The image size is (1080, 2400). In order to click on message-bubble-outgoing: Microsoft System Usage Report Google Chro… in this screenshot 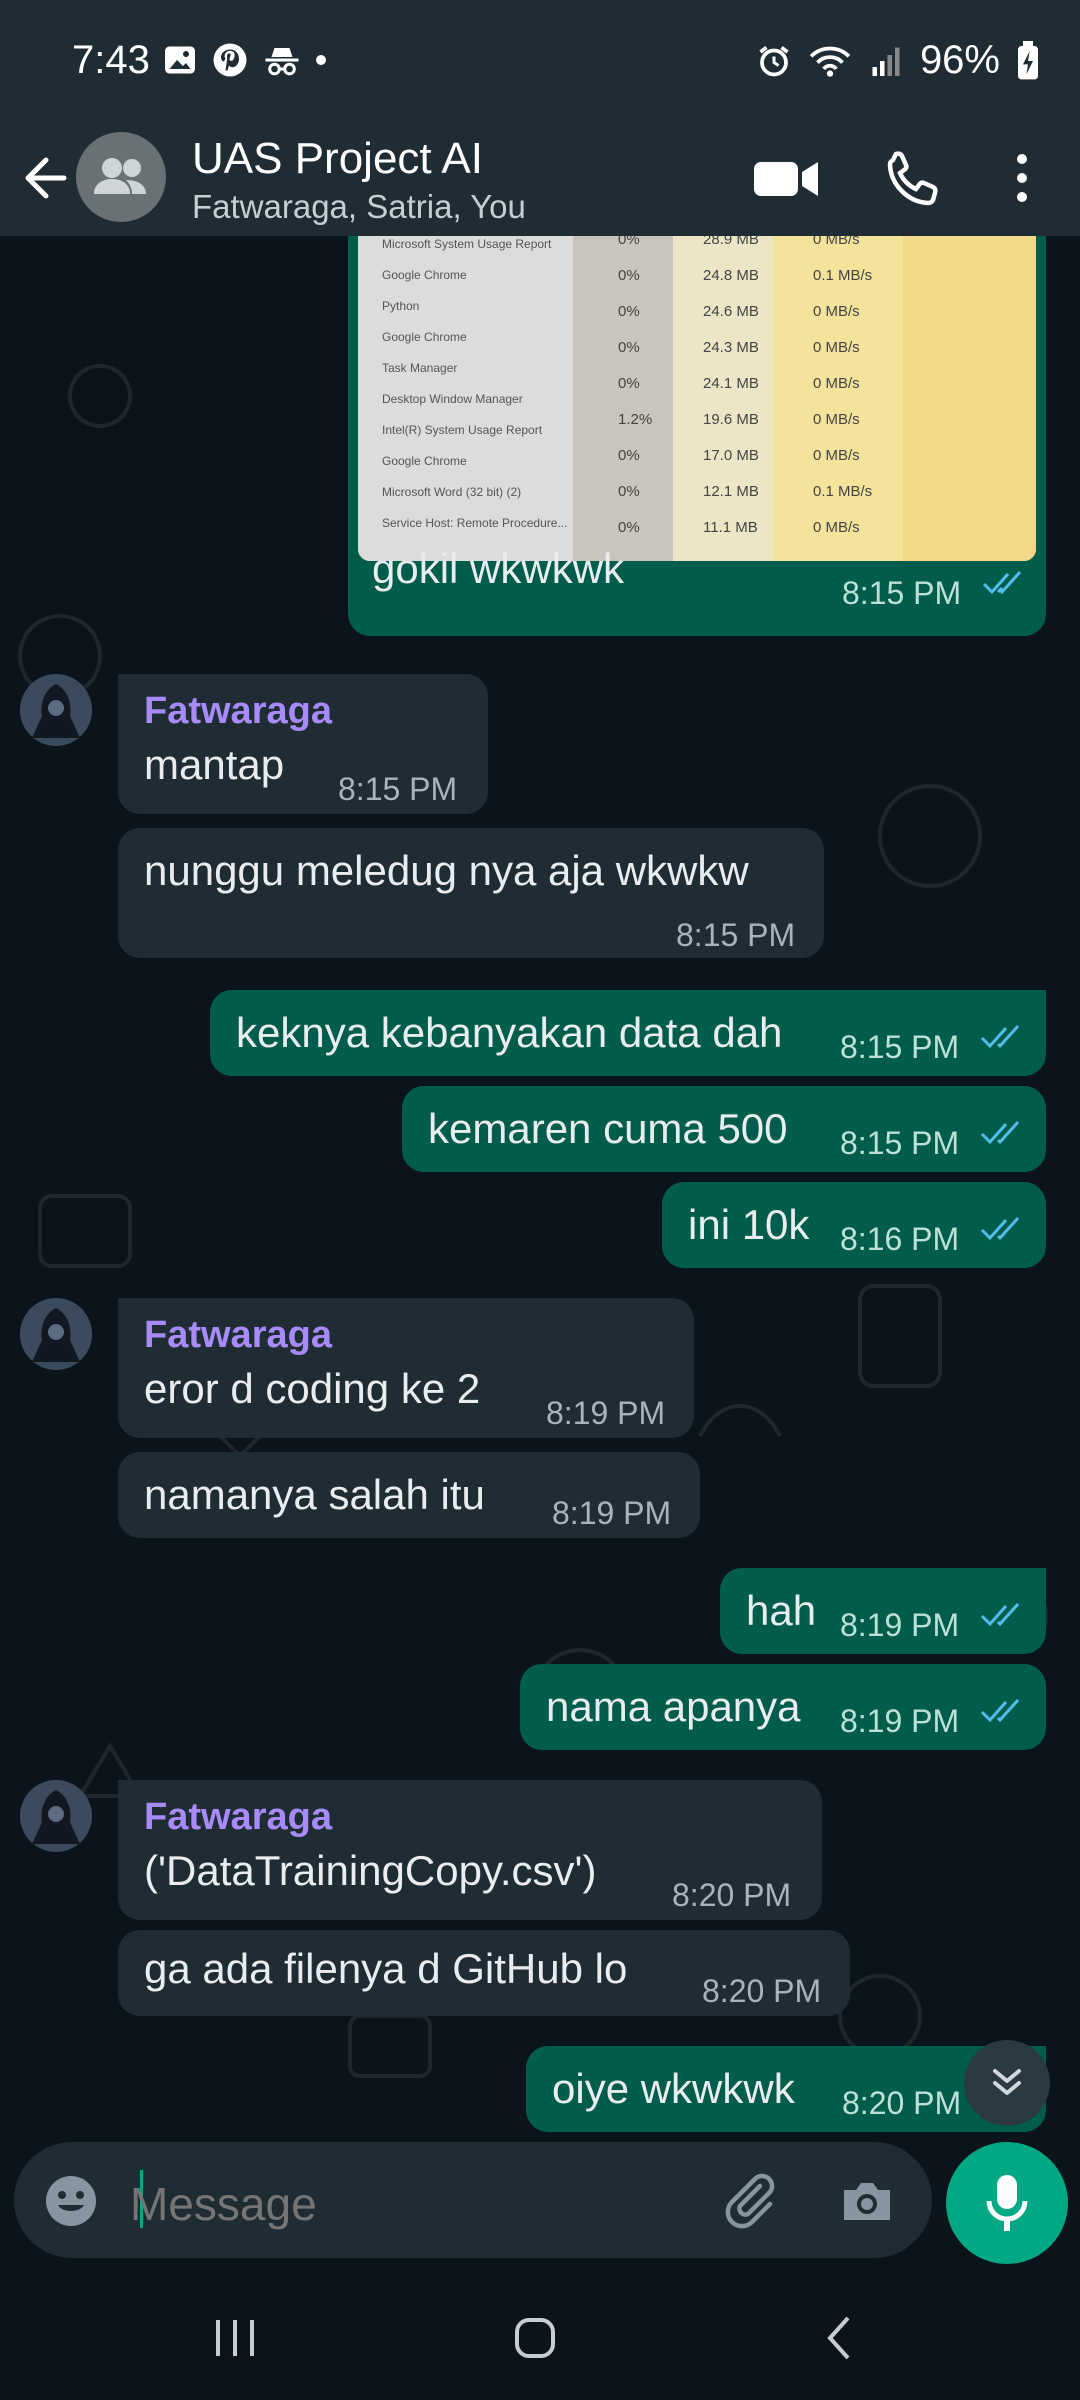, I will do `click(697, 436)`.